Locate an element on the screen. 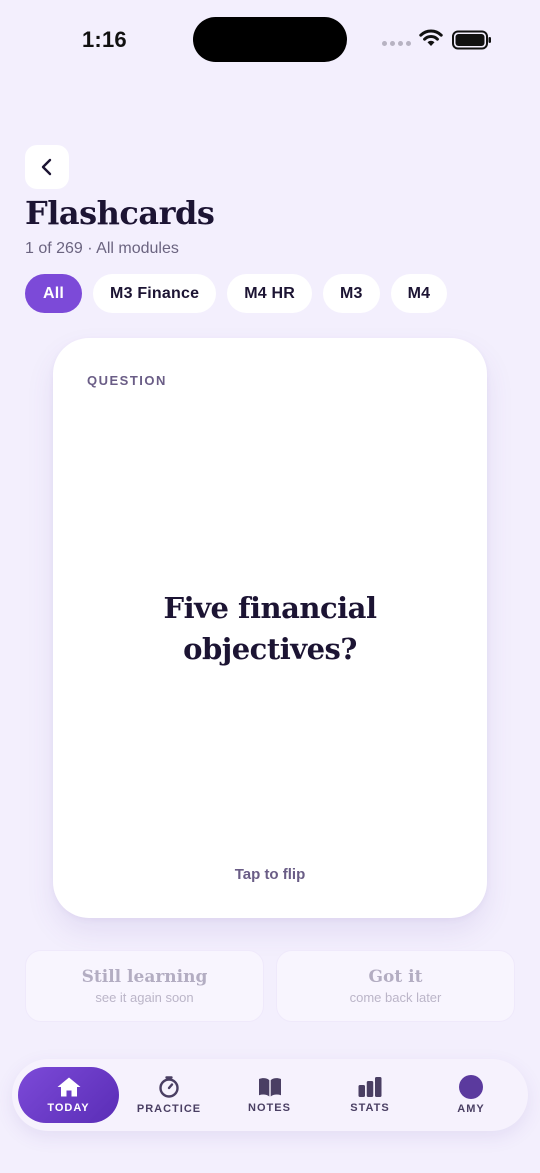  bar-chart-icon is located at coordinates (370, 1087).